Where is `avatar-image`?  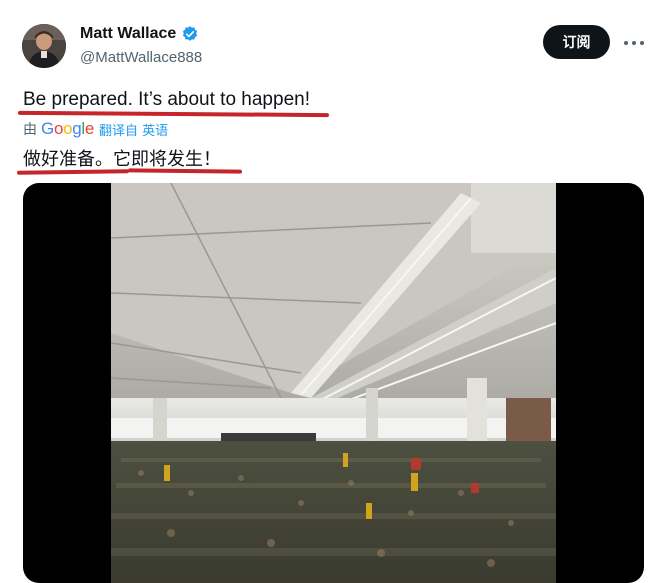 avatar-image is located at coordinates (44, 46).